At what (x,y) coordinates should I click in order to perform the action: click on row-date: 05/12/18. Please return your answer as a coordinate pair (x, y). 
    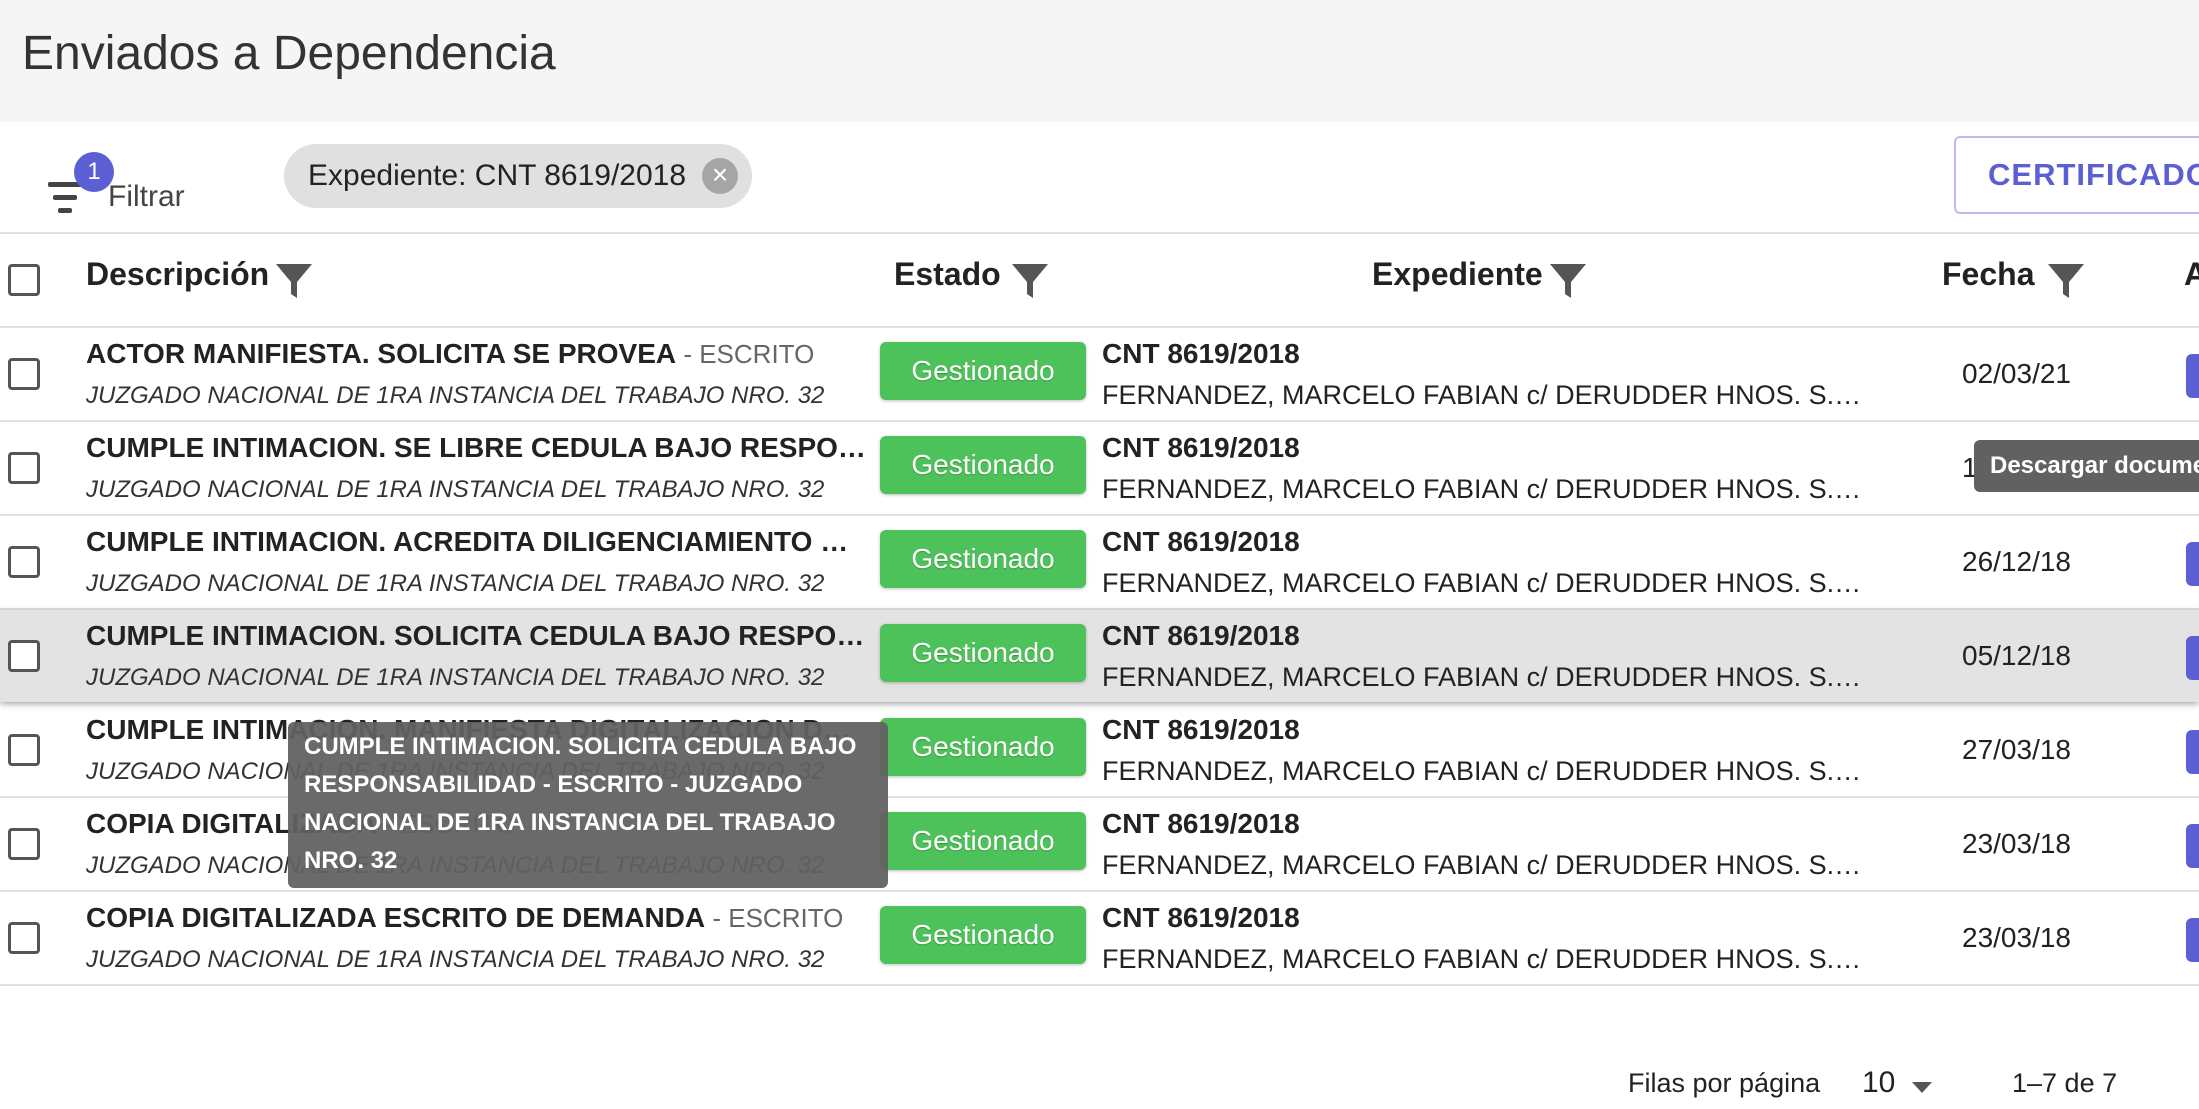
    Looking at the image, I should click on (2016, 655).